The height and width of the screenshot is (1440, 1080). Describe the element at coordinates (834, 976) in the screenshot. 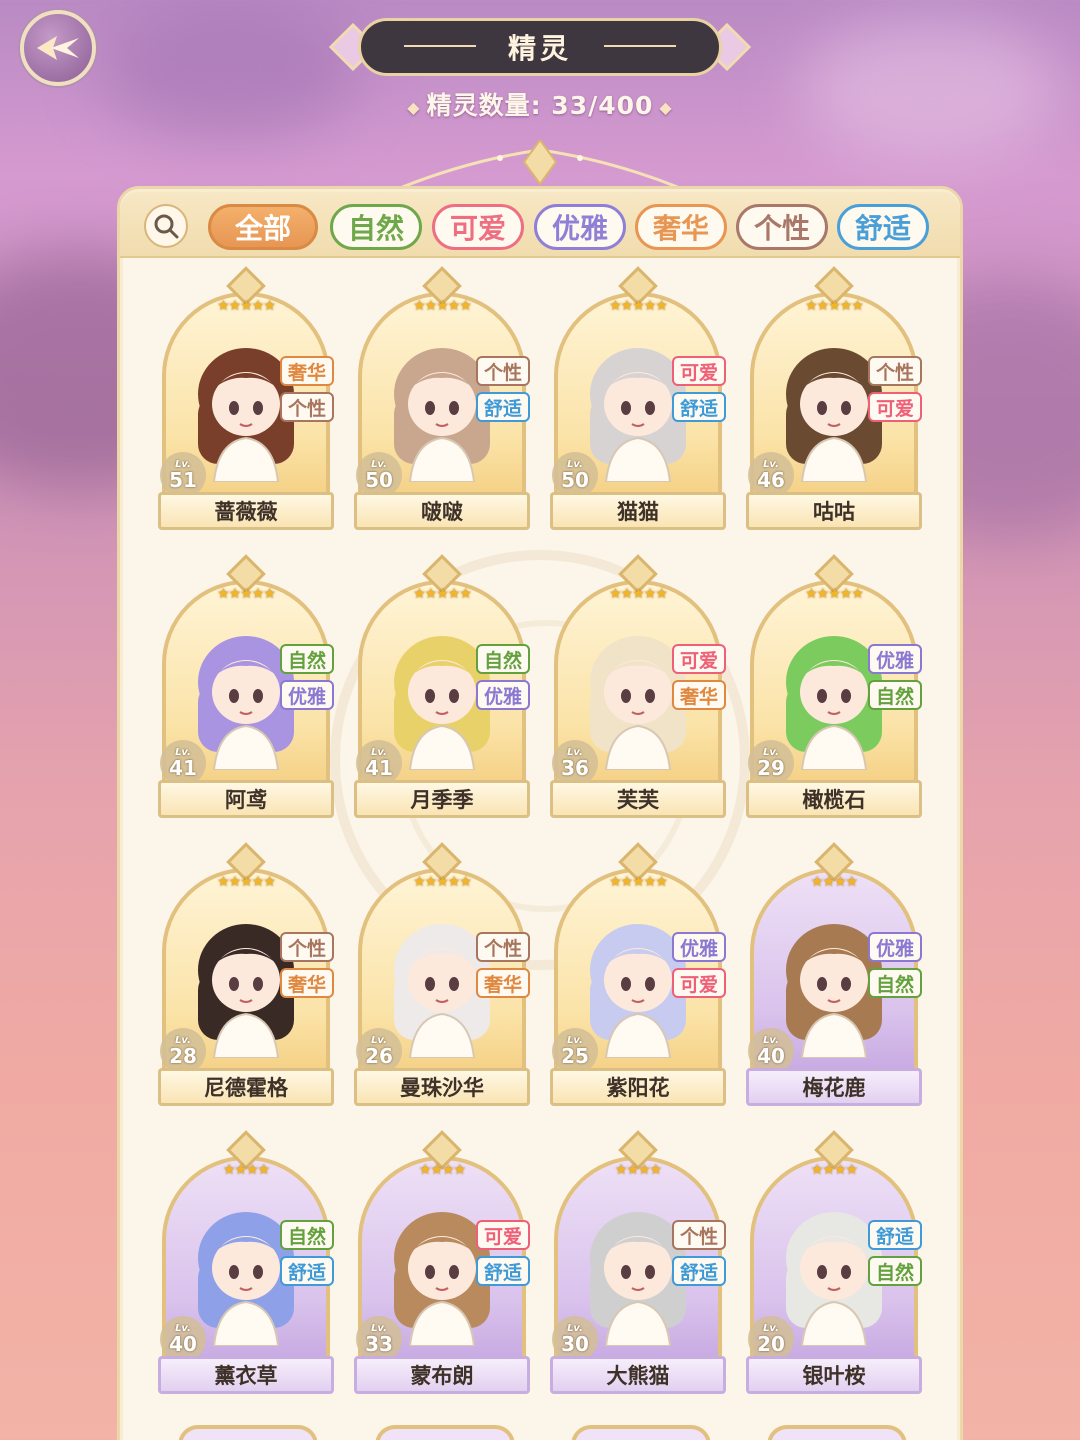

I see `sprite-card: ★★★★ Lv. 40 优雅 自然 梅花鹿` at that location.